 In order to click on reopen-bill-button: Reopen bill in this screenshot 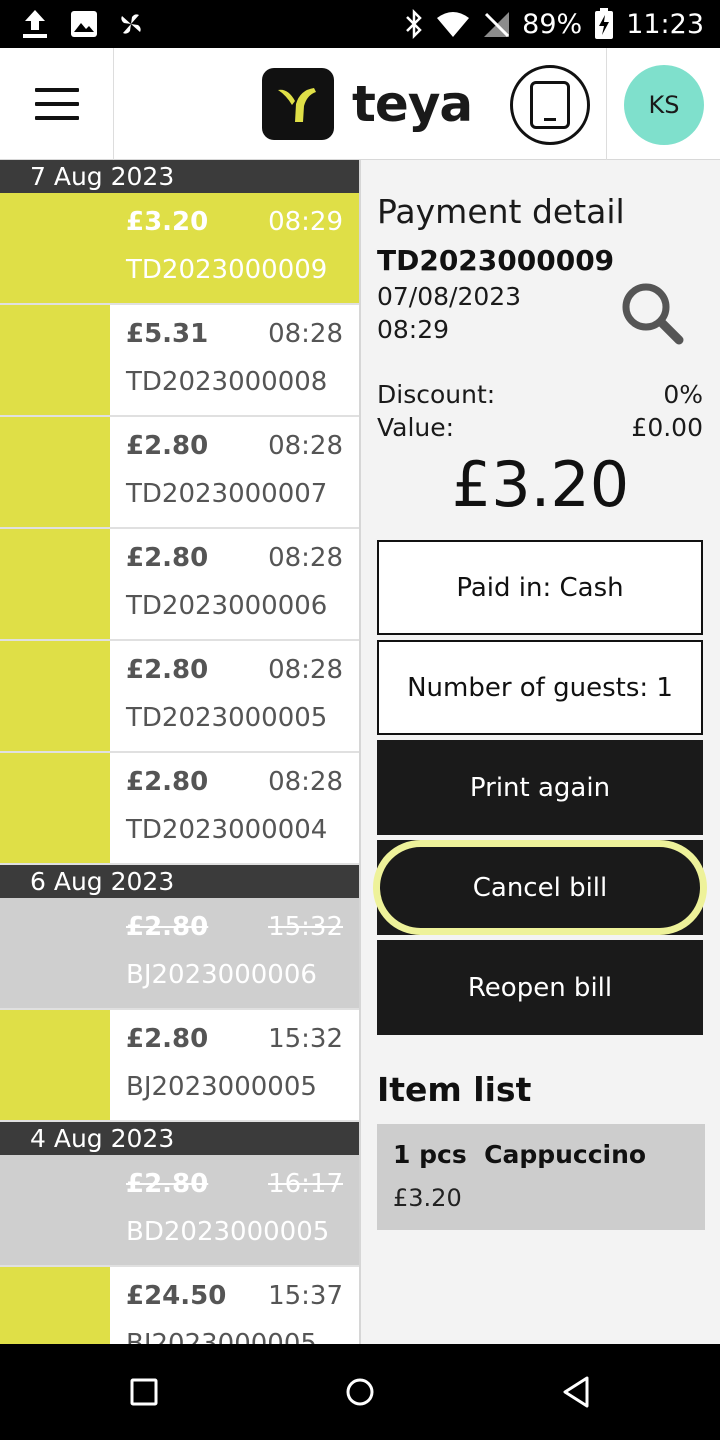, I will do `click(540, 987)`.